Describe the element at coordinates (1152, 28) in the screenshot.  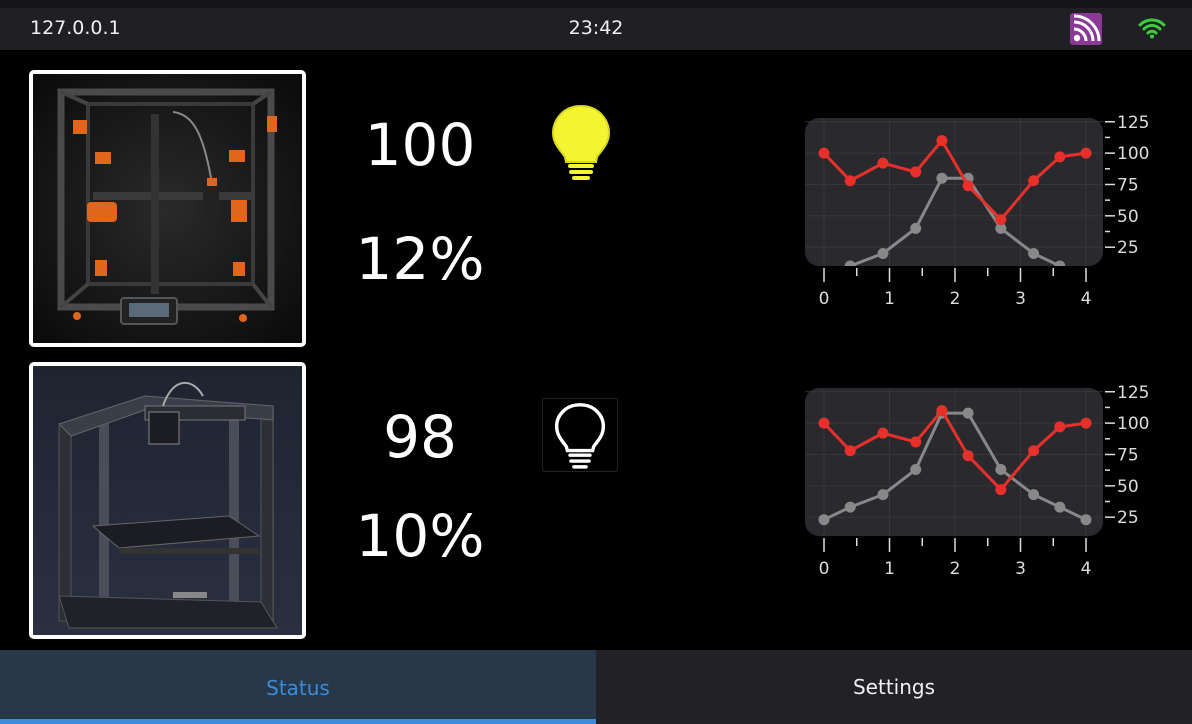
I see `wifi-icon` at that location.